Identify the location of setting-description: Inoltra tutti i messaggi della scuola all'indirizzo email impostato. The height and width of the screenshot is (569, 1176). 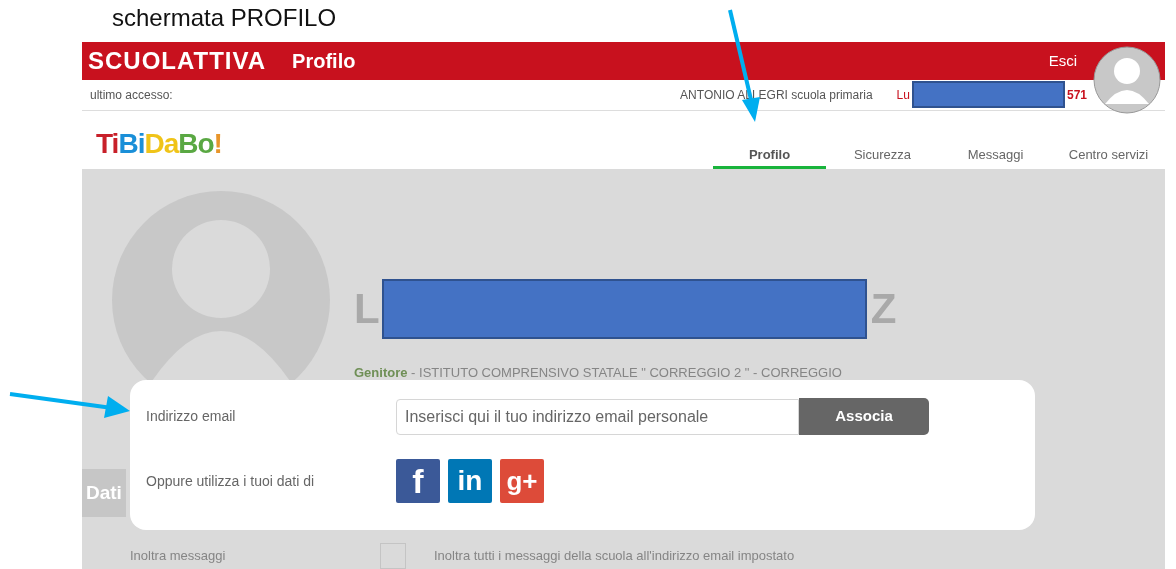
(614, 556).